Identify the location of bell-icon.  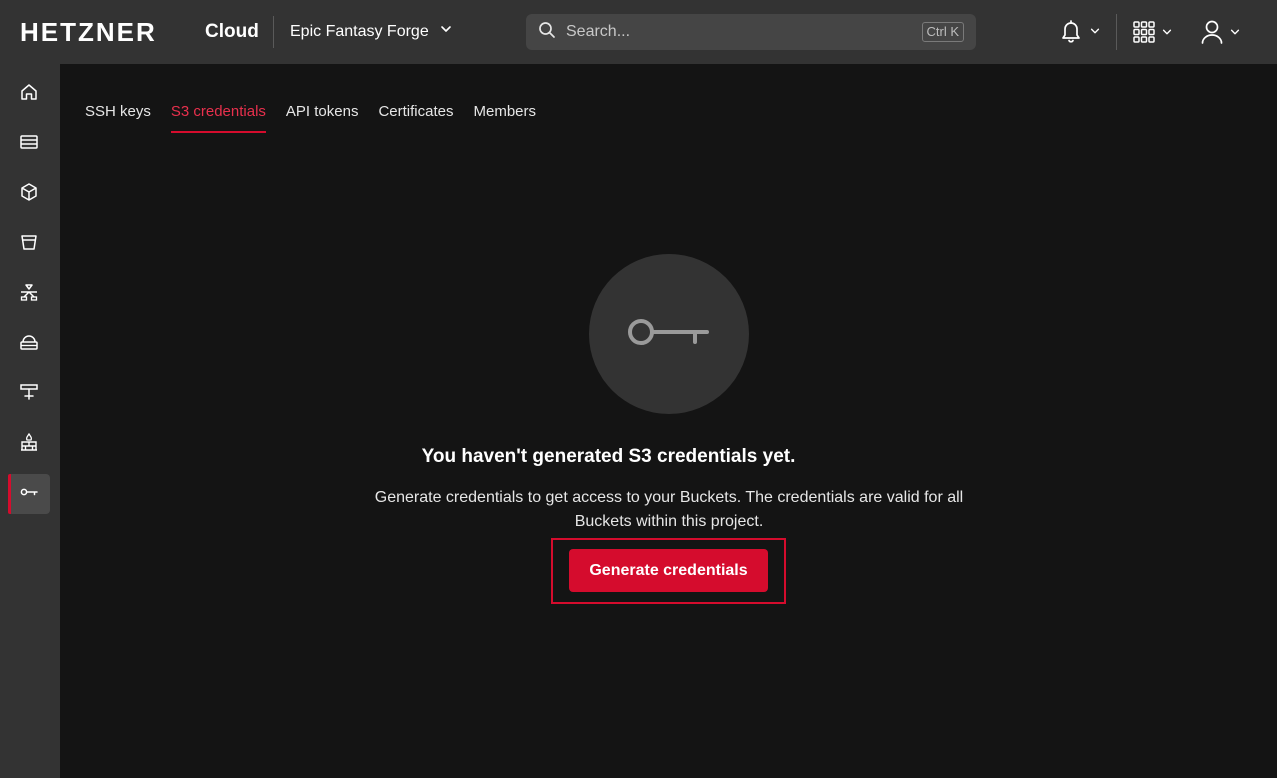
(1071, 31).